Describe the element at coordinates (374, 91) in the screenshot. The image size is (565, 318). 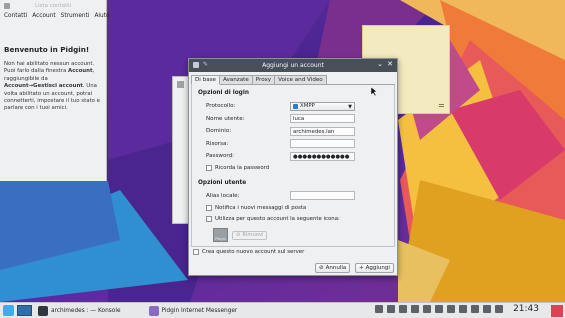
I see `mouse-cursor-icon` at that location.